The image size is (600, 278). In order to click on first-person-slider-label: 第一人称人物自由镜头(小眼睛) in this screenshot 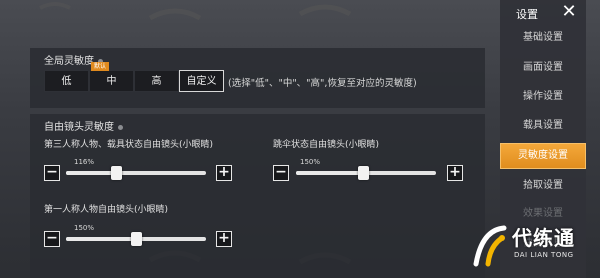, I will do `click(106, 210)`.